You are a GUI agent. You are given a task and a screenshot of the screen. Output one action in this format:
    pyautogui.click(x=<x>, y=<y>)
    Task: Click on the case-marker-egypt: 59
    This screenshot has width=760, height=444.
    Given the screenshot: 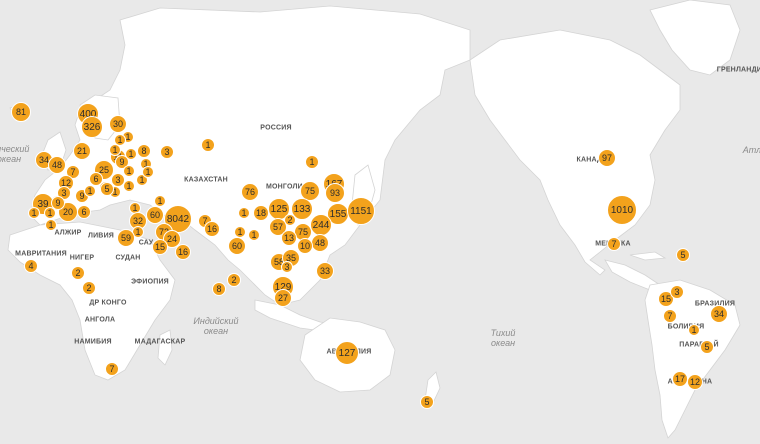 What is the action you would take?
    pyautogui.click(x=126, y=238)
    